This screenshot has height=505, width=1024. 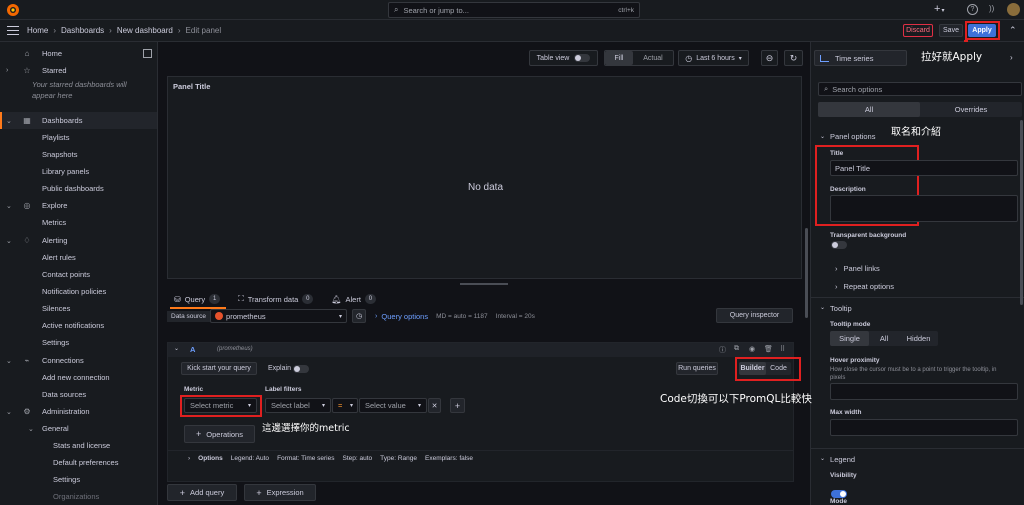 I want to click on kick-start-button: Kick start your query, so click(x=219, y=368).